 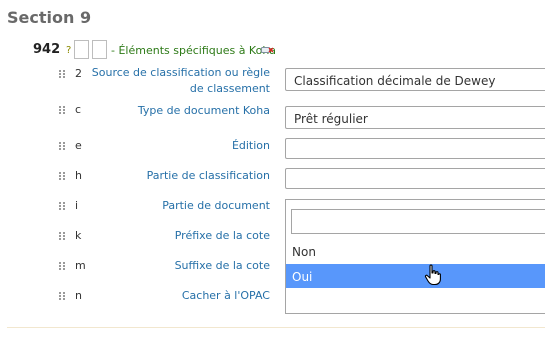 What do you see at coordinates (216, 205) in the screenshot?
I see `subfield-label: Partie de document` at bounding box center [216, 205].